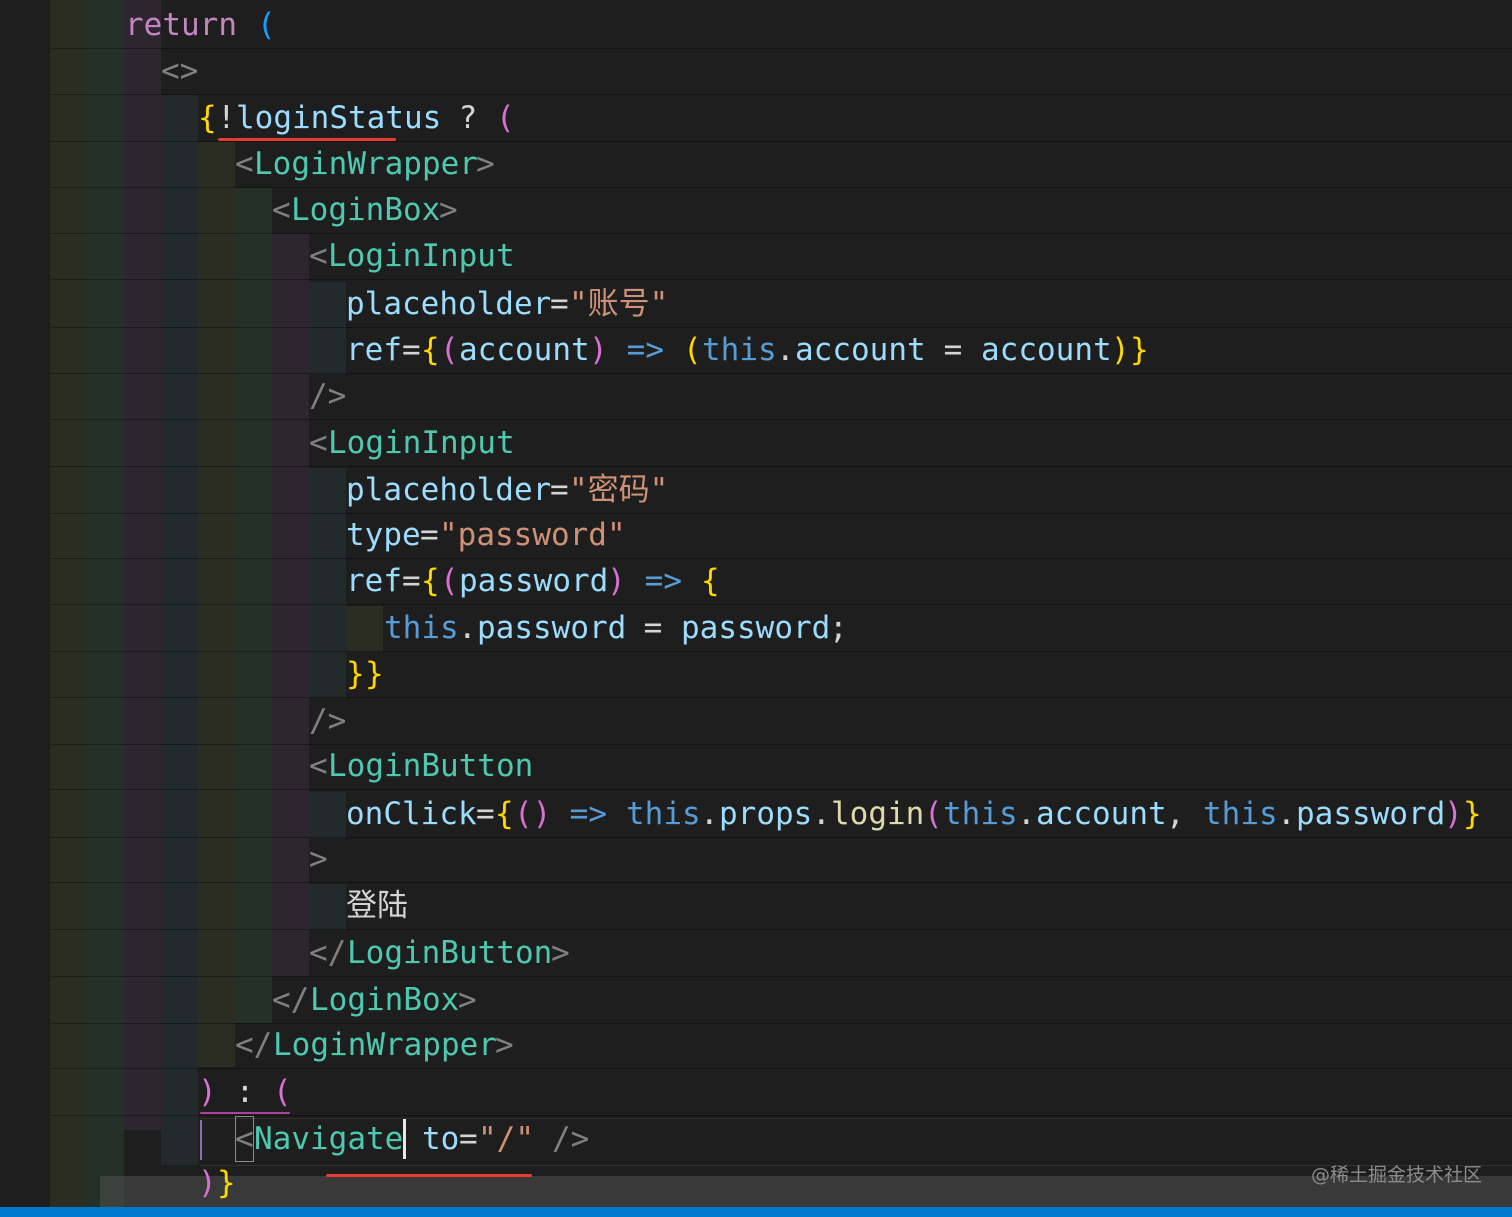 The width and height of the screenshot is (1512, 1217). I want to click on tag-Navigate: Navigate, so click(329, 1139).